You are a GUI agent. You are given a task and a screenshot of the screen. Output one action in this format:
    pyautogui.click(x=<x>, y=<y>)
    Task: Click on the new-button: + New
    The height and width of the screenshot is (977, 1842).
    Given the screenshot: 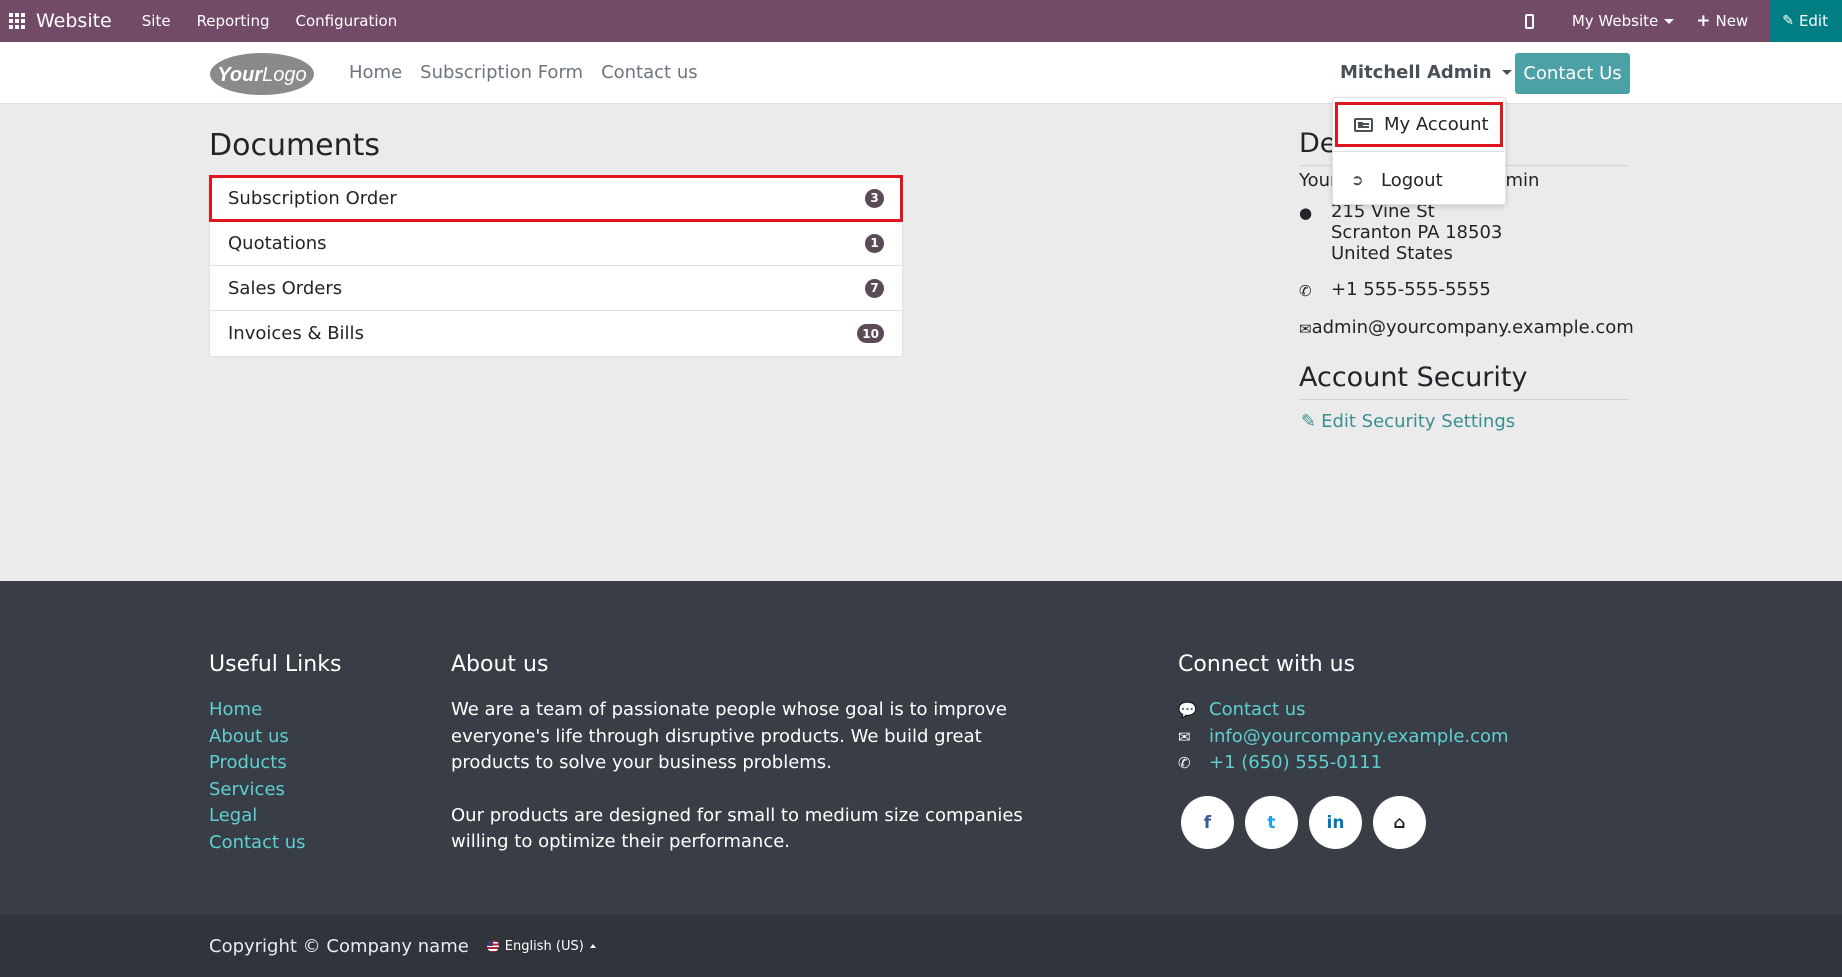 What is the action you would take?
    pyautogui.click(x=1722, y=21)
    